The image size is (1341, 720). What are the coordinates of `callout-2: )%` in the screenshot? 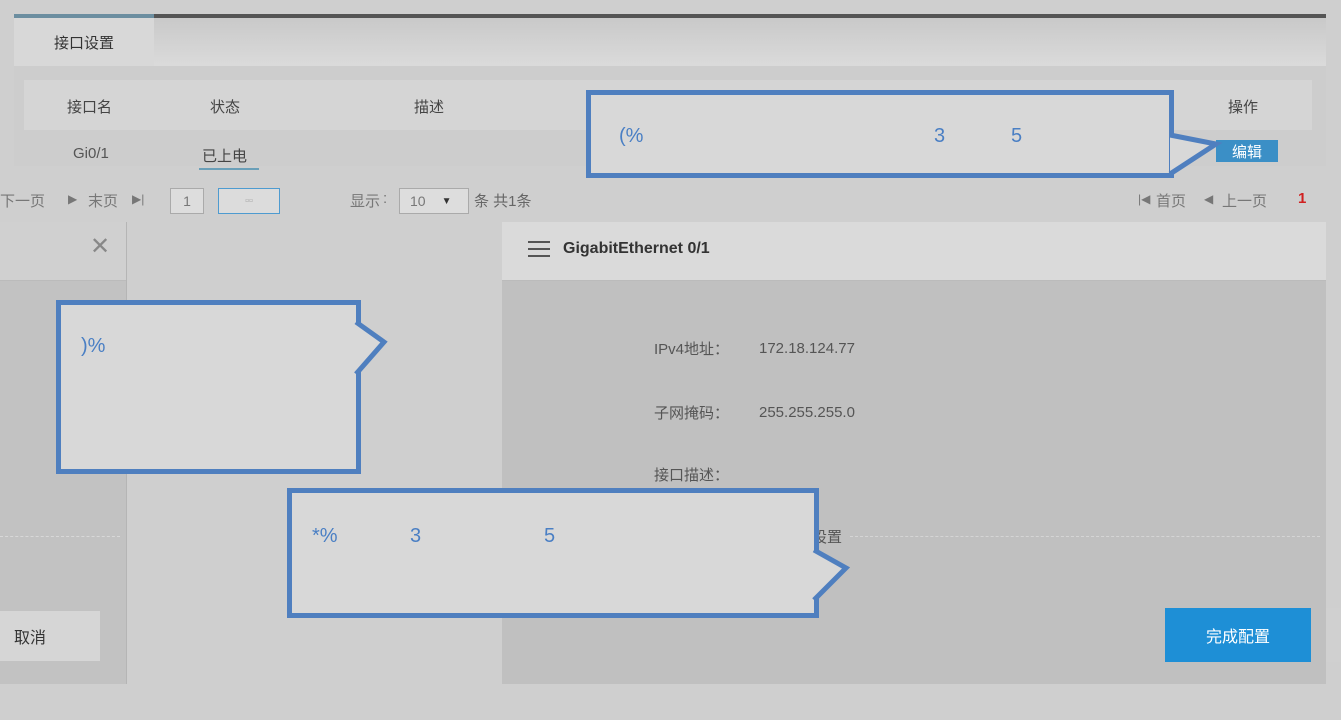 It's located at (208, 387).